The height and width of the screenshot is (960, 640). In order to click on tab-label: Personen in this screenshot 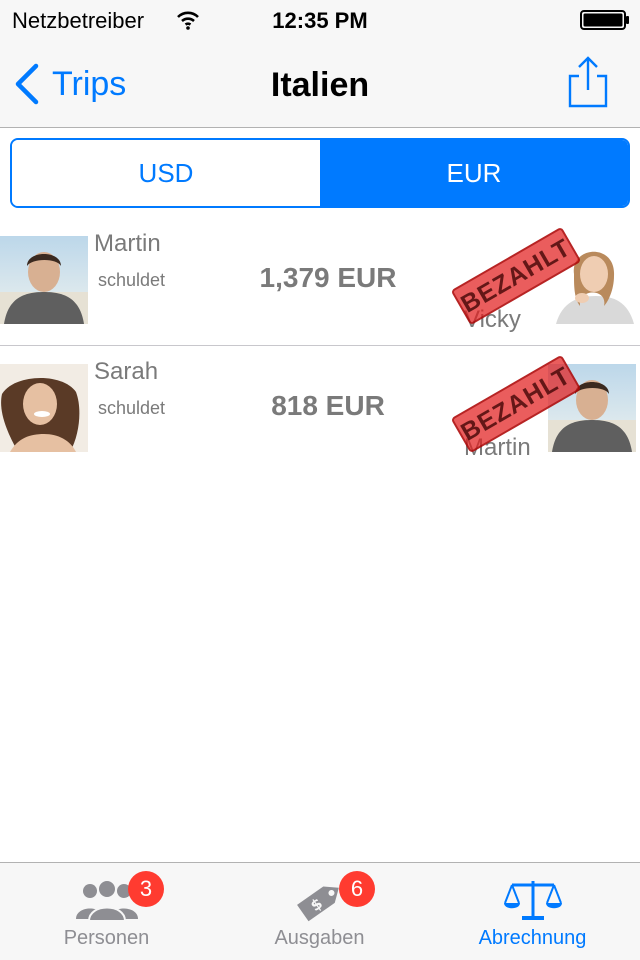, I will do `click(106, 938)`.